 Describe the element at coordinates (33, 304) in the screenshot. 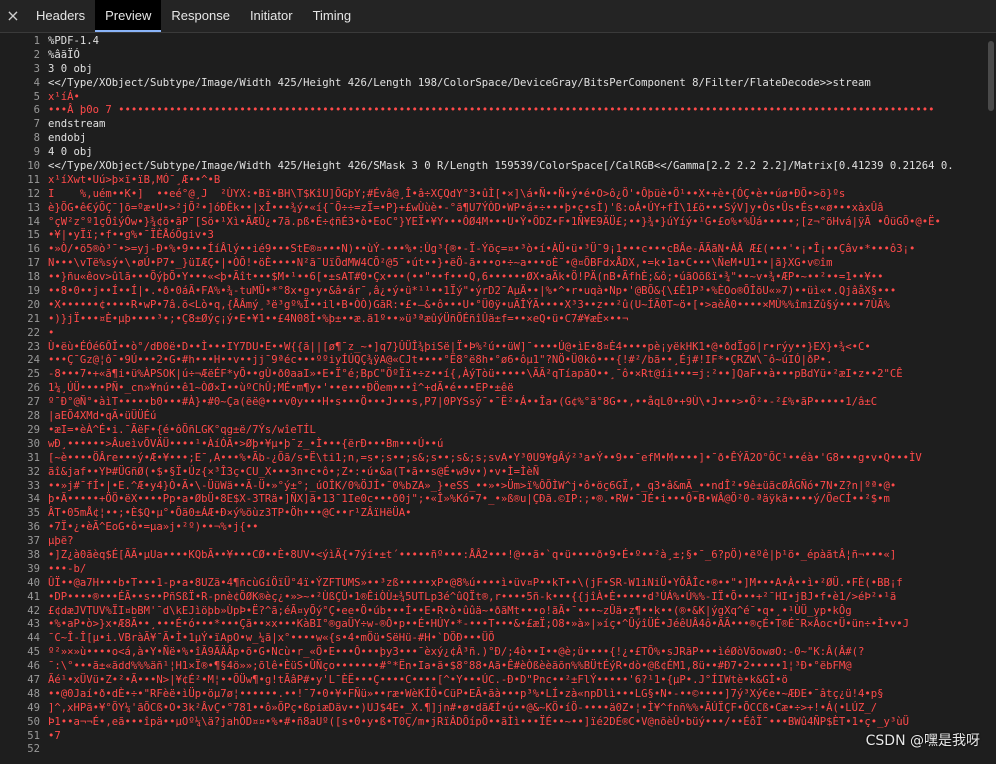

I see `line-number: 20` at that location.